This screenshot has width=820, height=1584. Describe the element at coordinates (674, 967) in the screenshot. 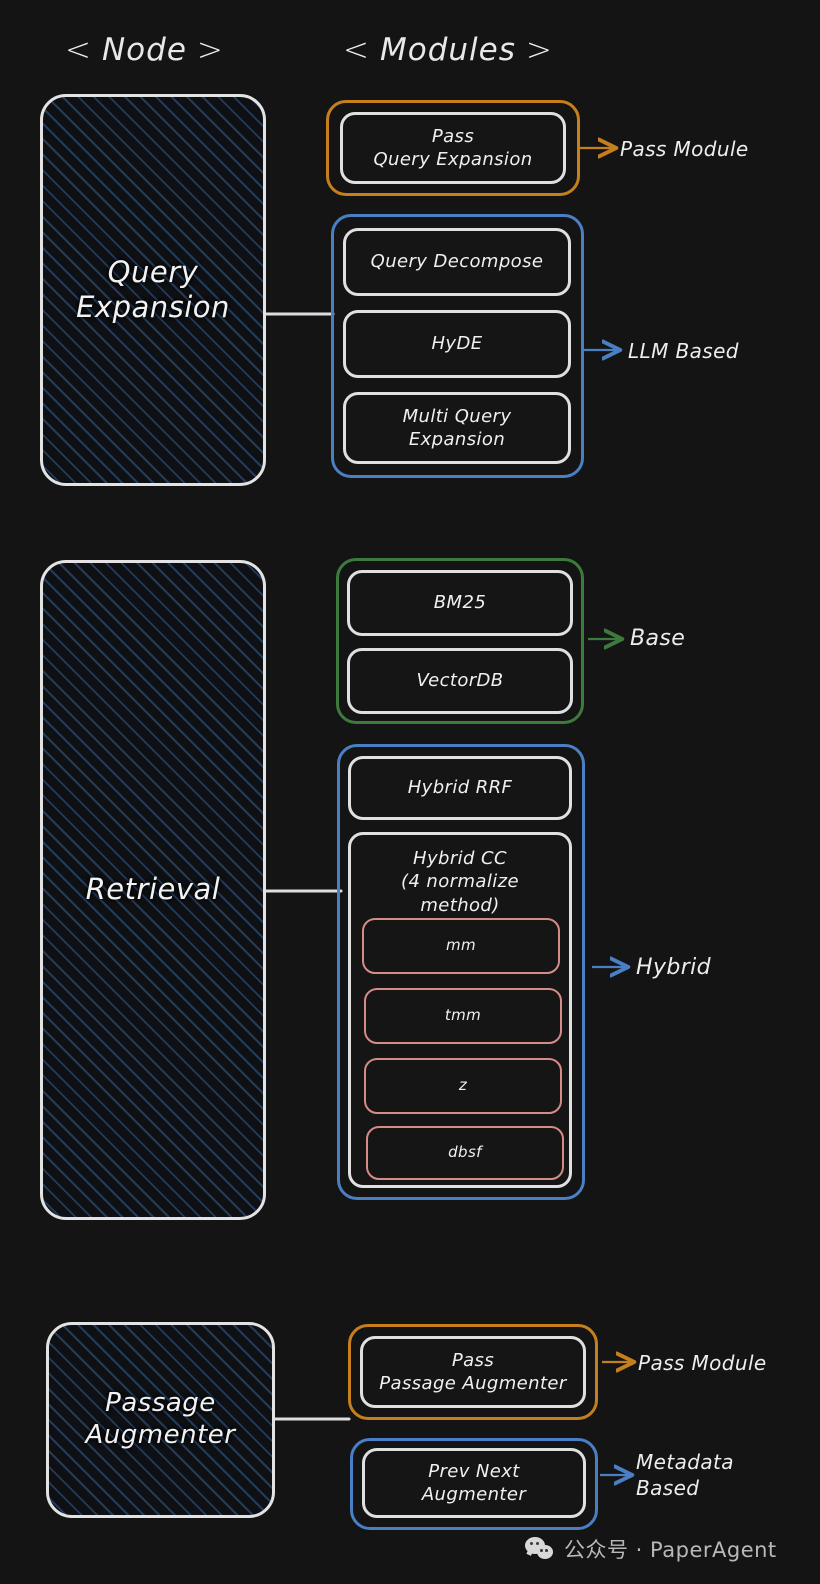

I see `label-hybrid: Hybrid` at that location.